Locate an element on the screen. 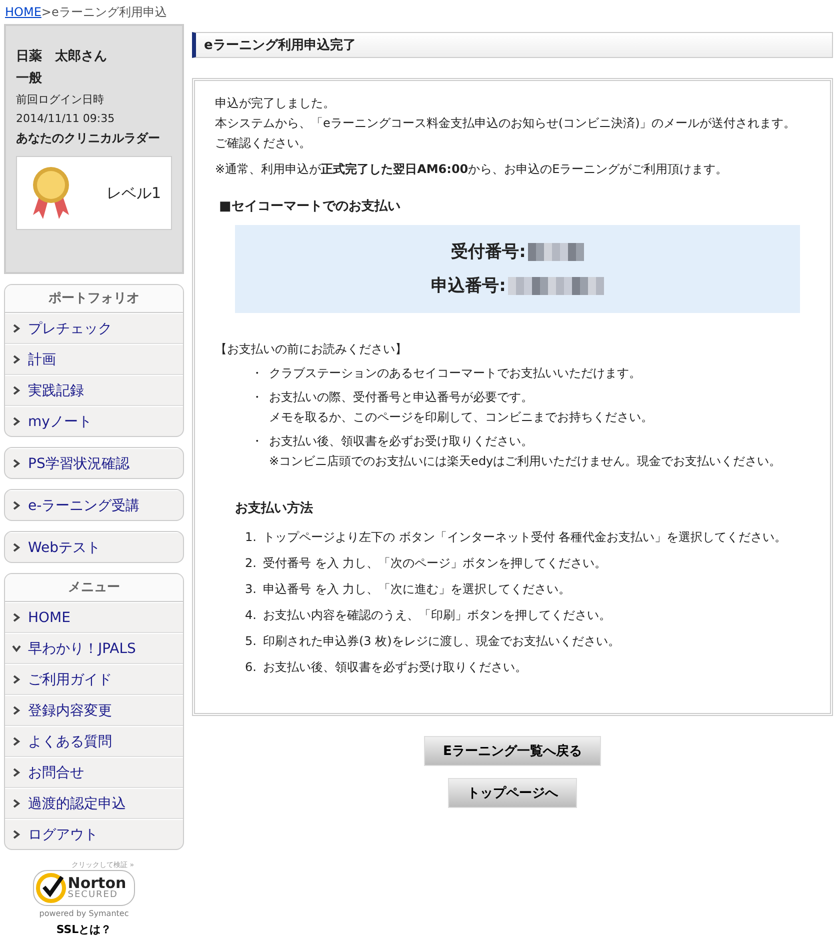  blurred-number is located at coordinates (556, 252).